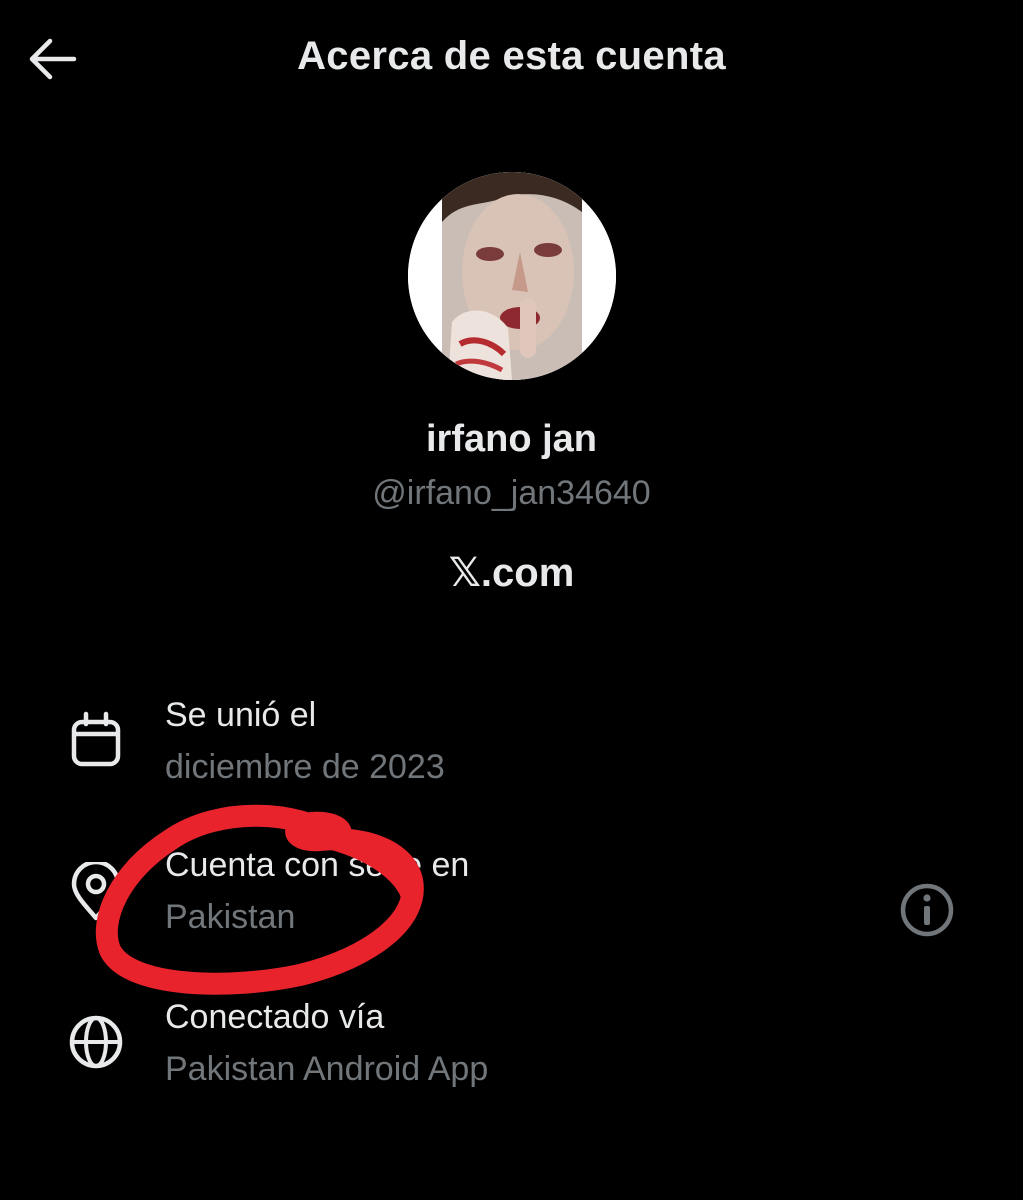 The width and height of the screenshot is (1023, 1200). I want to click on calendar-icon, so click(96, 739).